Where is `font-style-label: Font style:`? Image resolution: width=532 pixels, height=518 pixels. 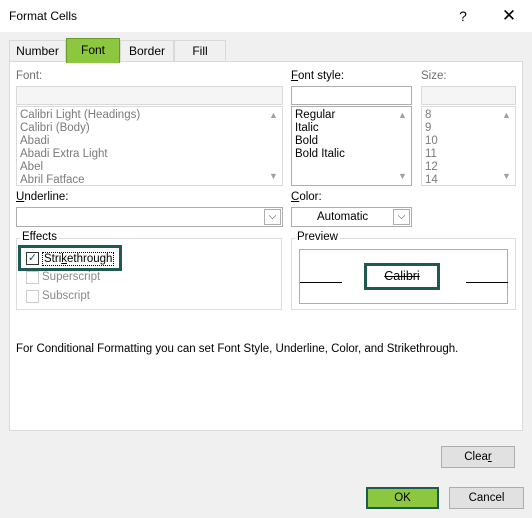 font-style-label: Font style: is located at coordinates (318, 76).